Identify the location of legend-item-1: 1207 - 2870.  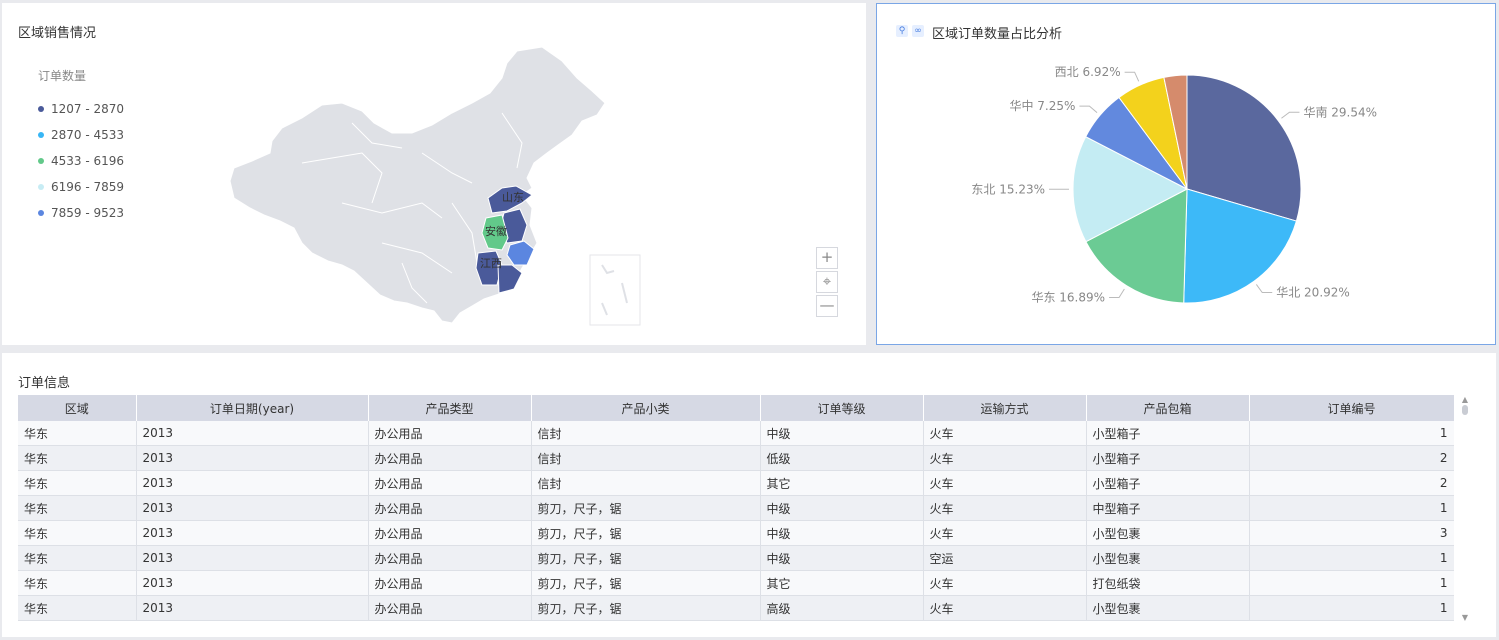
(81, 109).